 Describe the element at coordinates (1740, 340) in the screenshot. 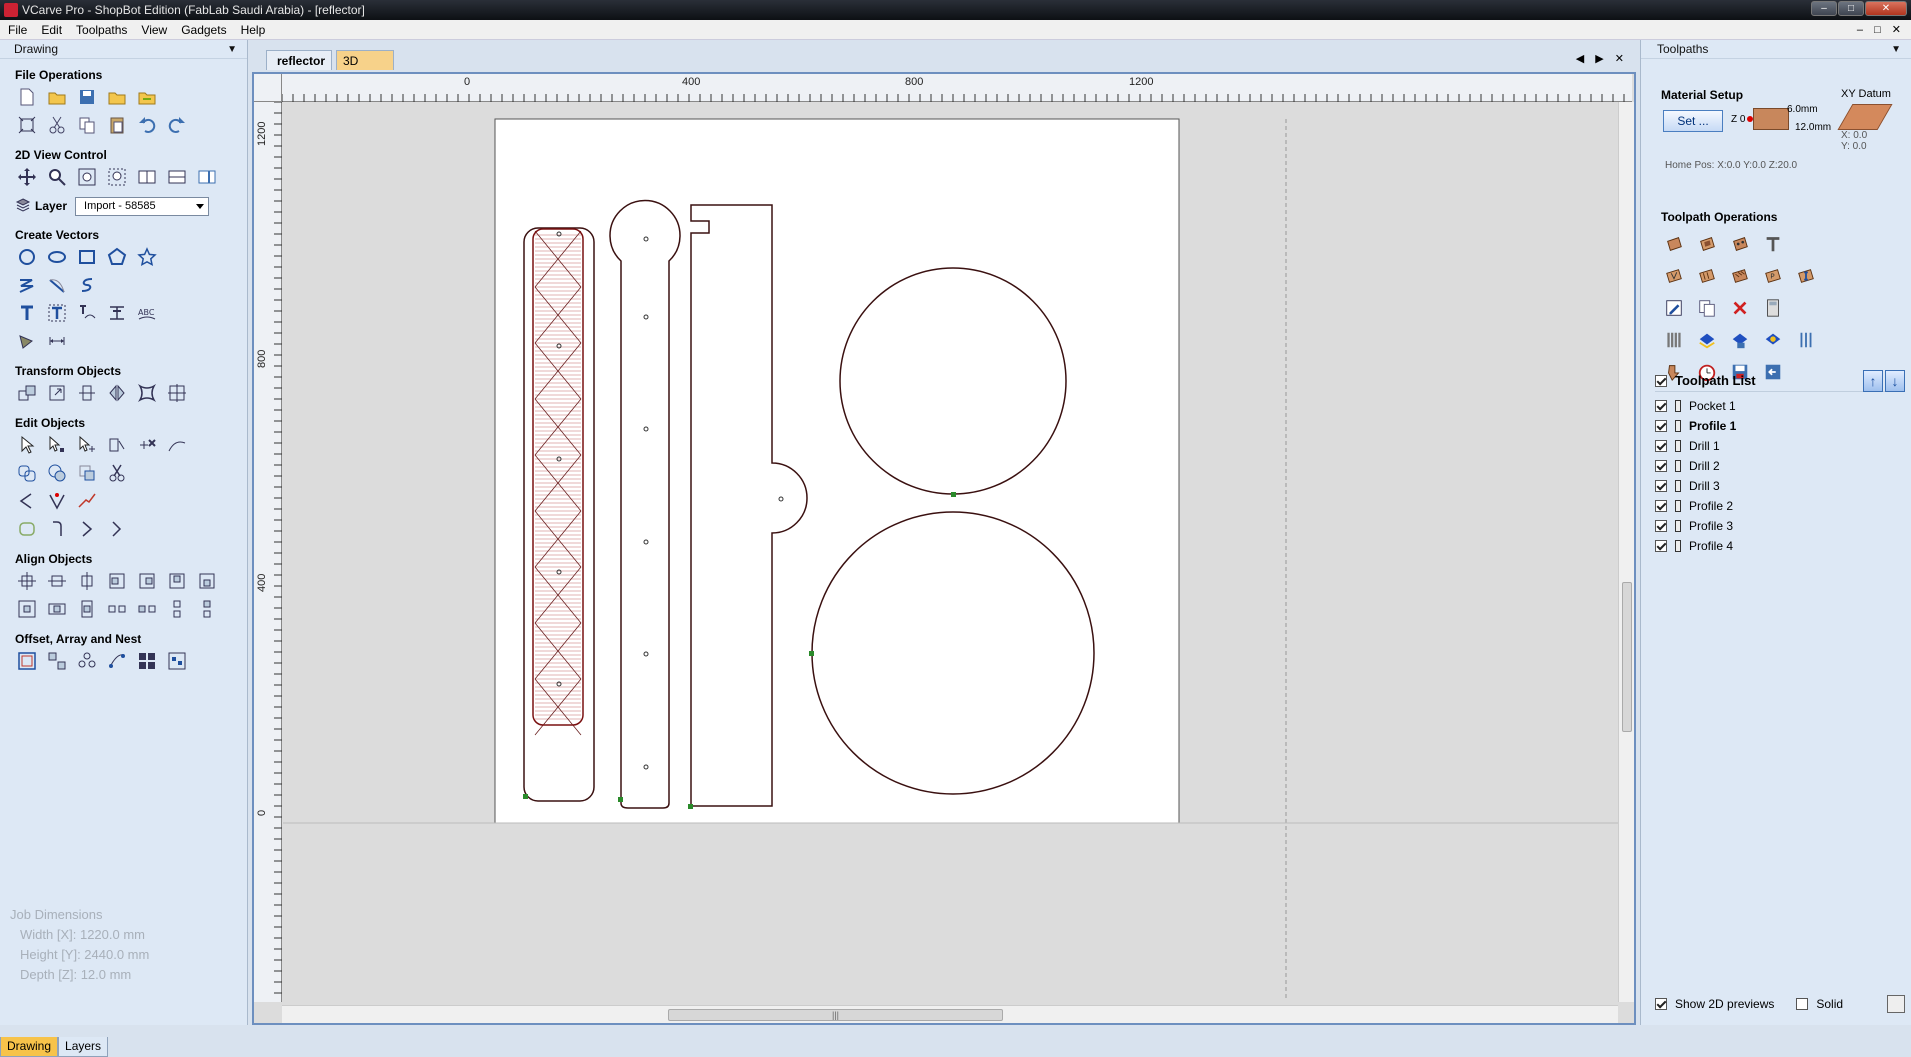

I see `save-template-icon` at that location.